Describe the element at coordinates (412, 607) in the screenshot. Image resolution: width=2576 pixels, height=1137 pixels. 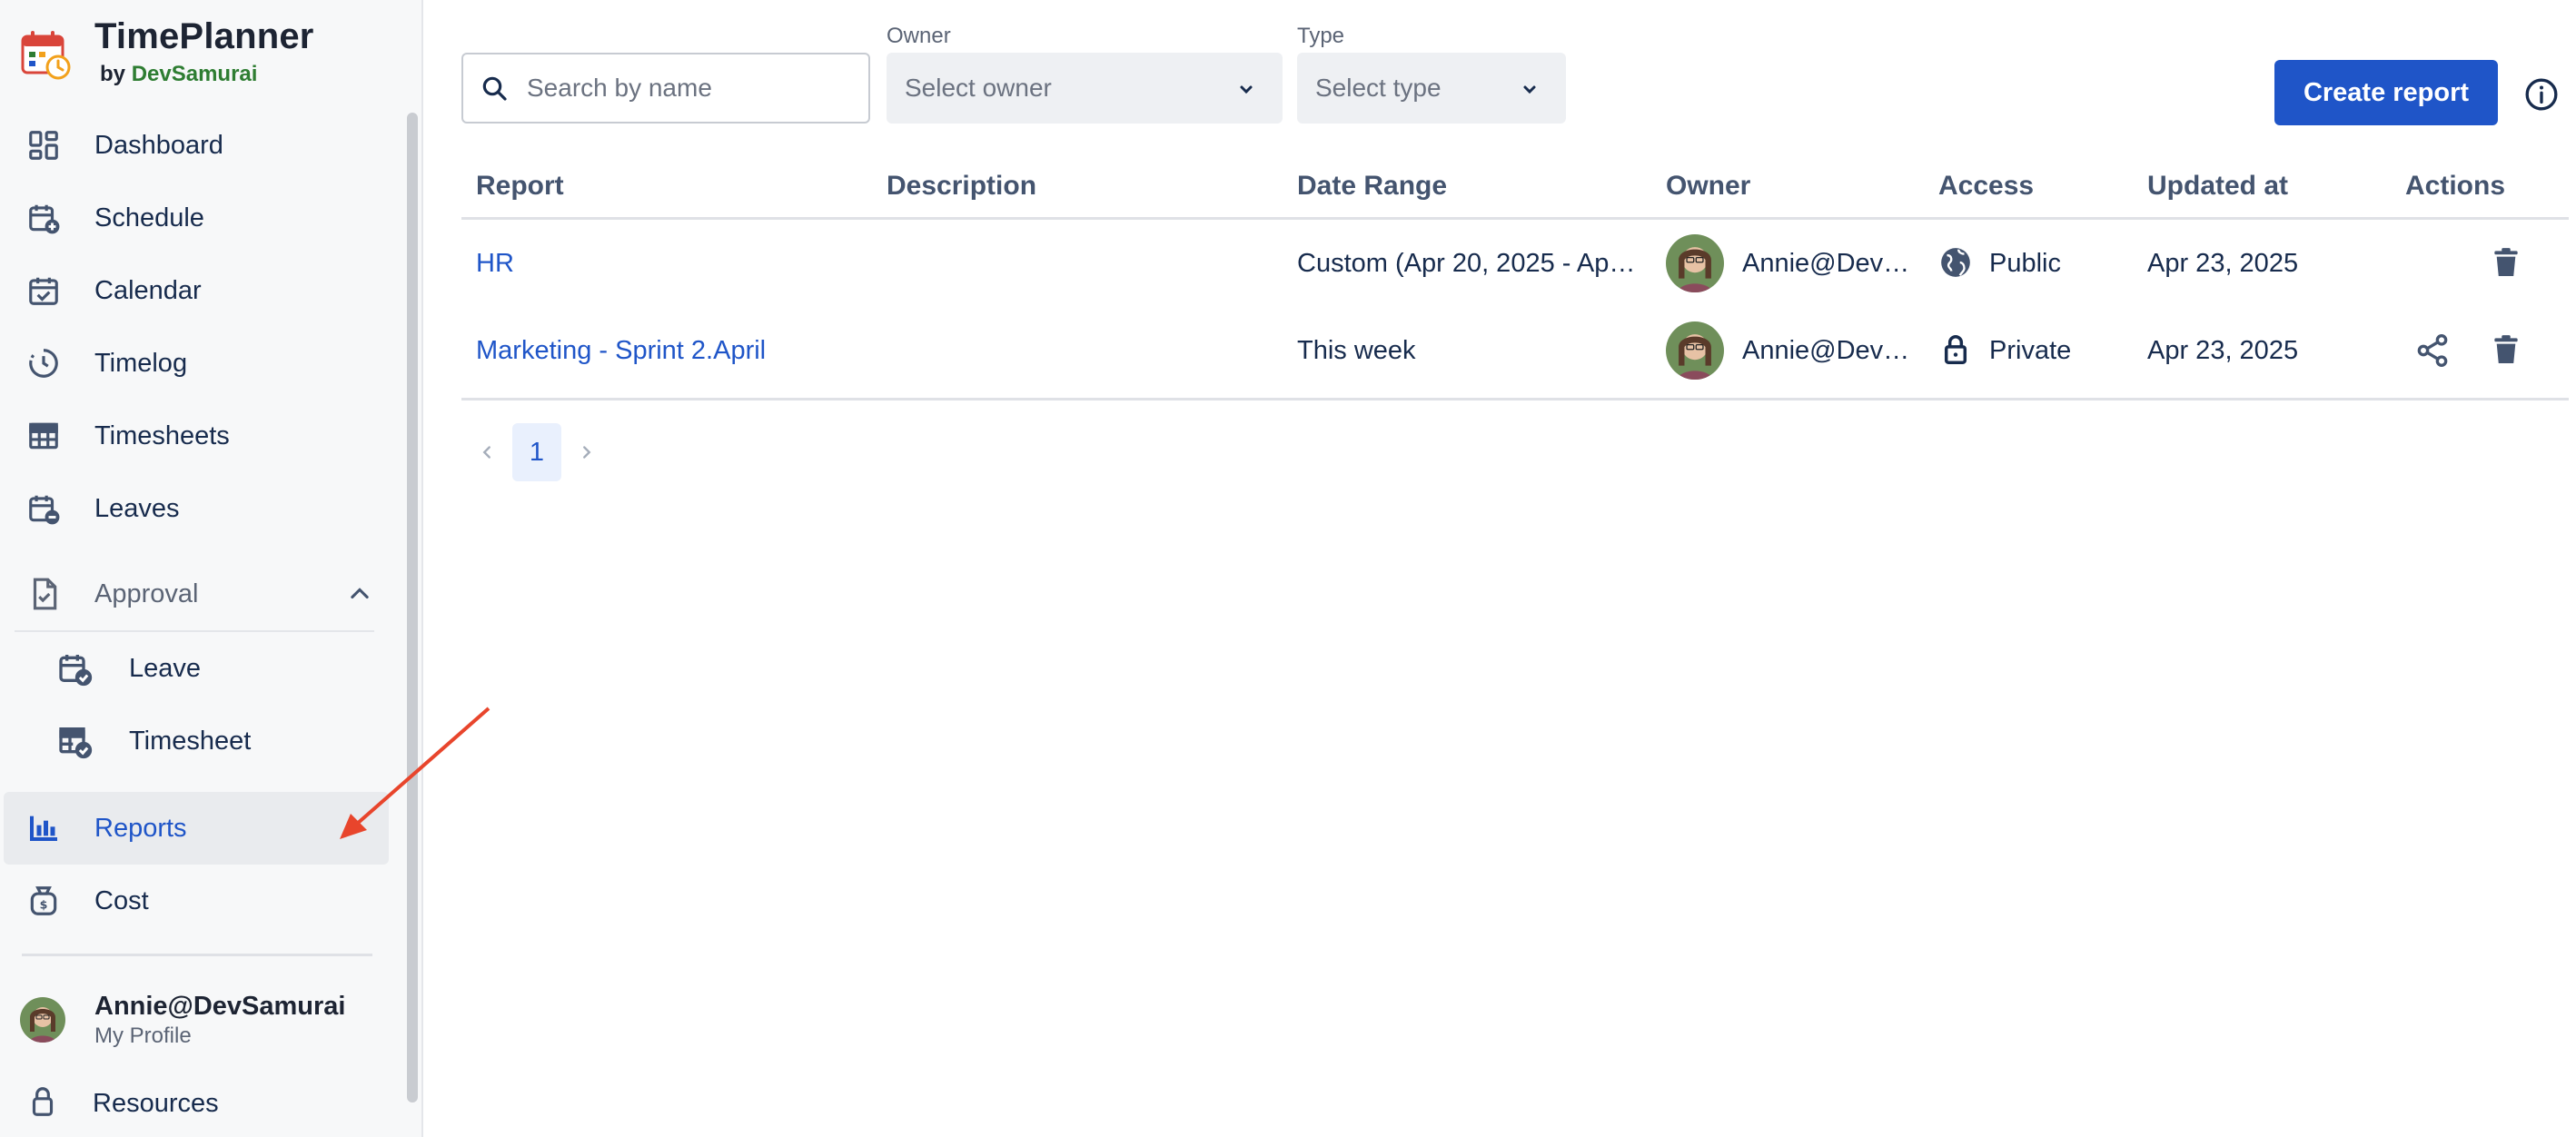
I see `sidebar-scrollbar` at that location.